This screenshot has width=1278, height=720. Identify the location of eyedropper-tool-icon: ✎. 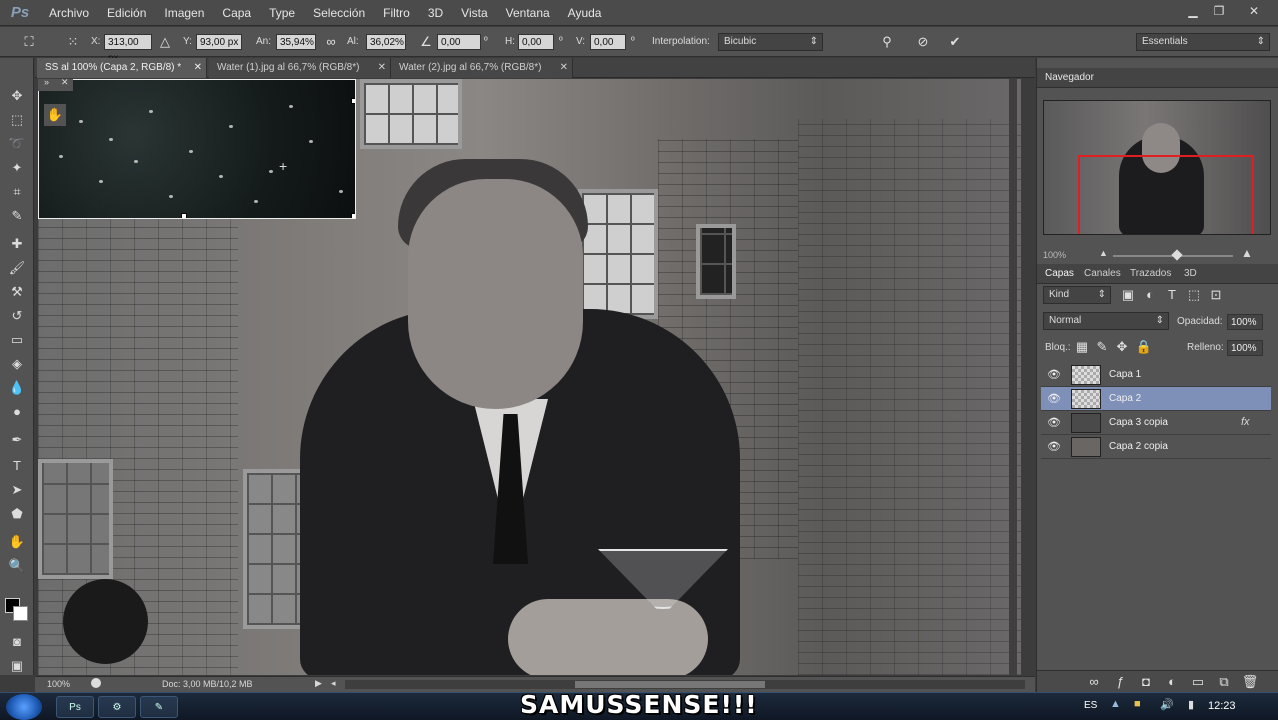
(17, 216).